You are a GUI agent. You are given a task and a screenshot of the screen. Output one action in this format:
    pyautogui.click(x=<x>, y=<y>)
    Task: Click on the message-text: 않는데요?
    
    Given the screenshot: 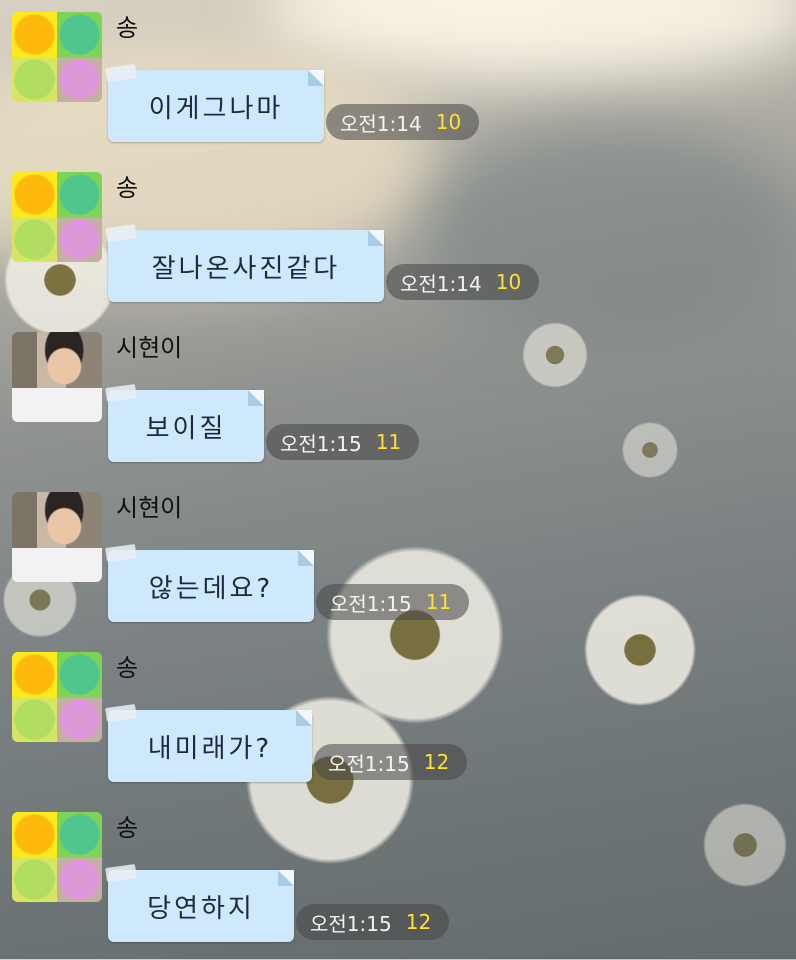 What is the action you would take?
    pyautogui.click(x=211, y=588)
    